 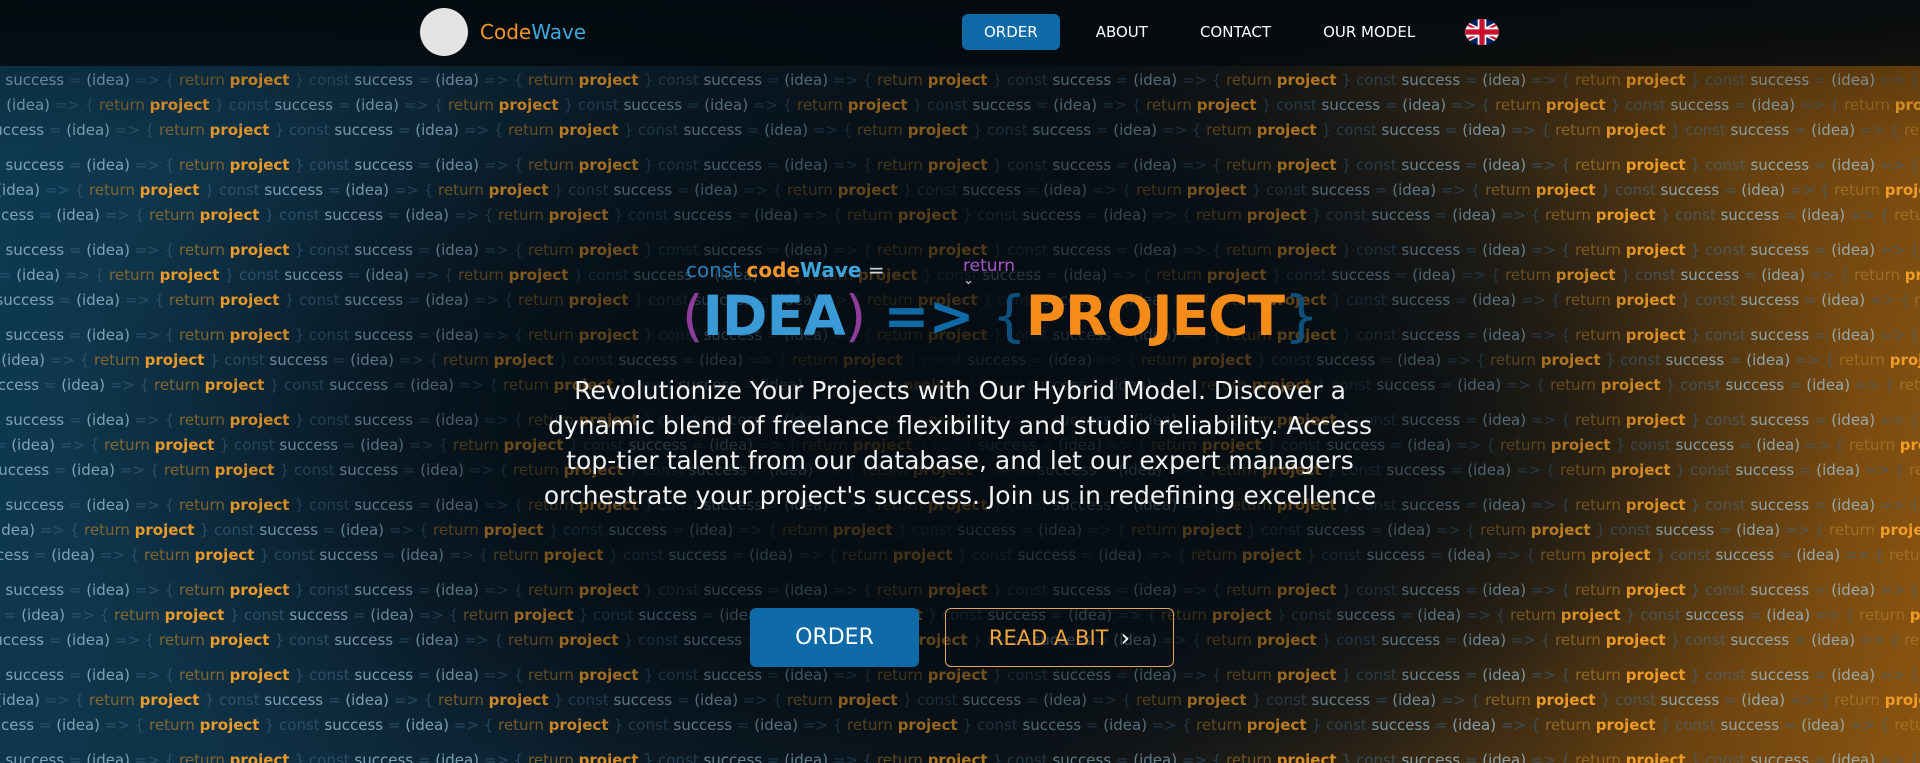 I want to click on logo: CodeWave, so click(x=503, y=32).